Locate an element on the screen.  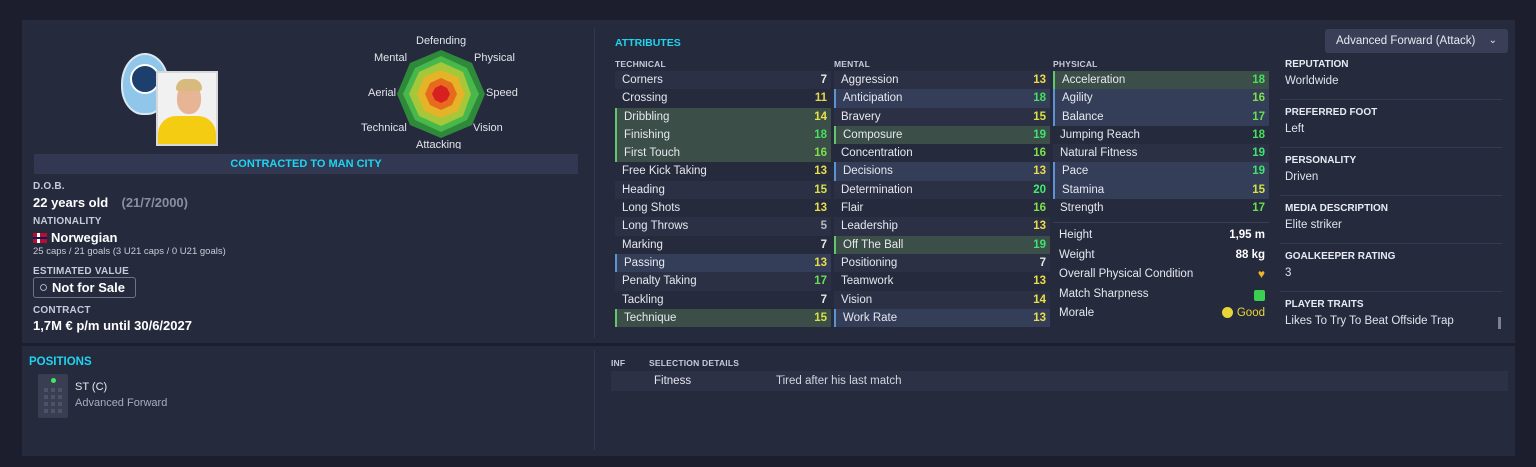
attr-row: Acceleration 18 is located at coordinates (1161, 80).